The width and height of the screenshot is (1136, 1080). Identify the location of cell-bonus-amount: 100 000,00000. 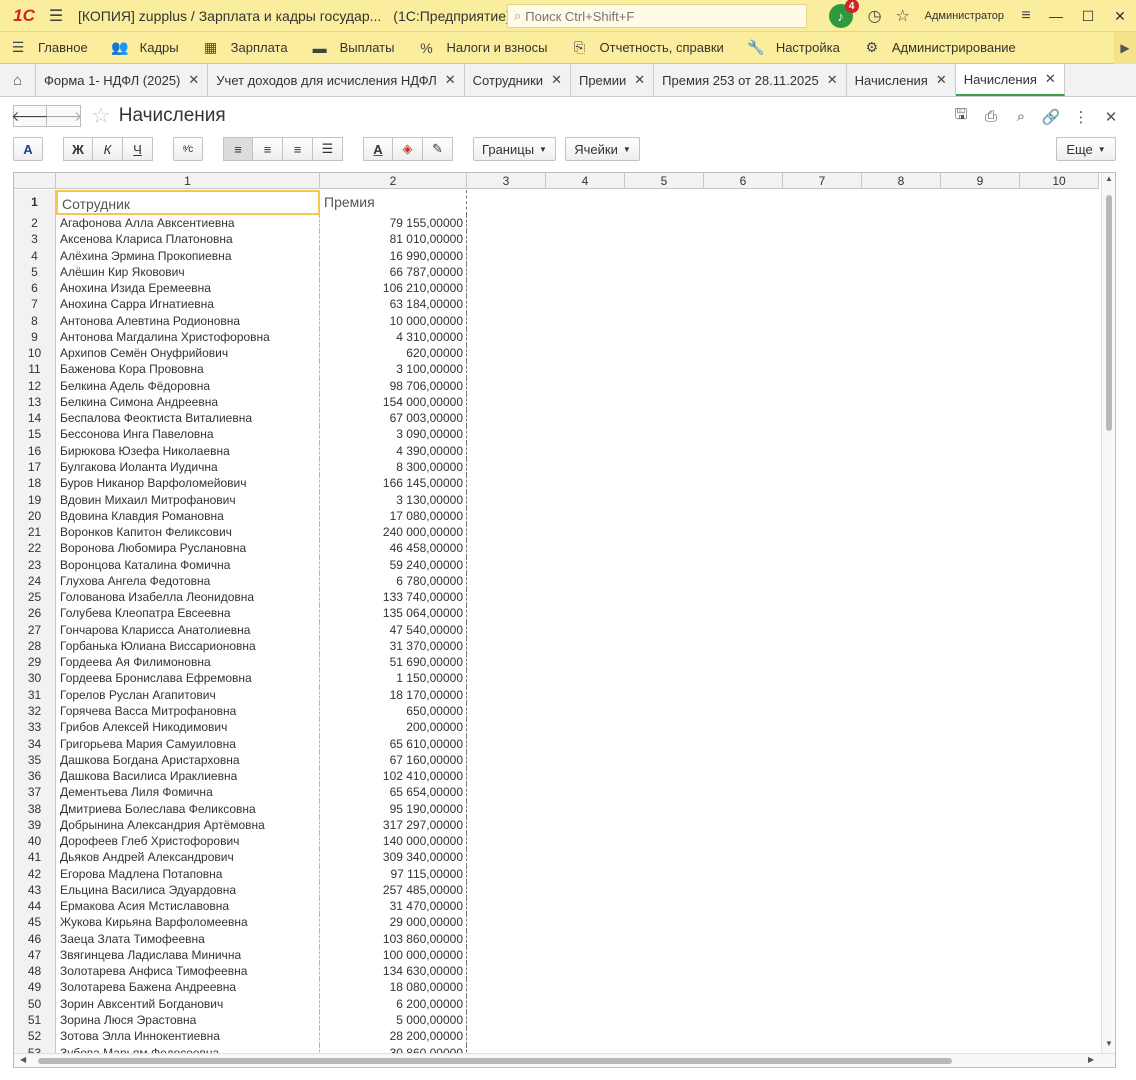
(393, 955).